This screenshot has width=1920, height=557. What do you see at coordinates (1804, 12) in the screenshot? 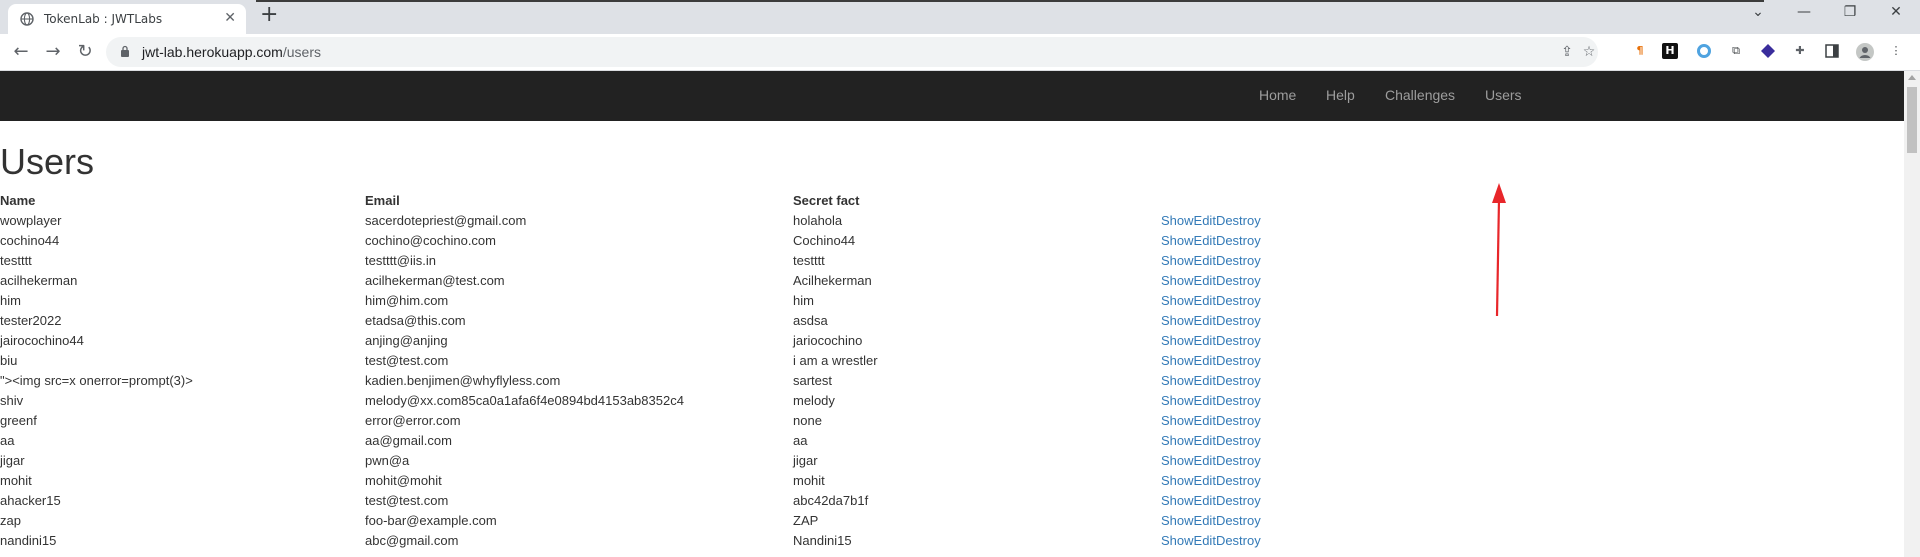
I see `minimize-icon: —` at bounding box center [1804, 12].